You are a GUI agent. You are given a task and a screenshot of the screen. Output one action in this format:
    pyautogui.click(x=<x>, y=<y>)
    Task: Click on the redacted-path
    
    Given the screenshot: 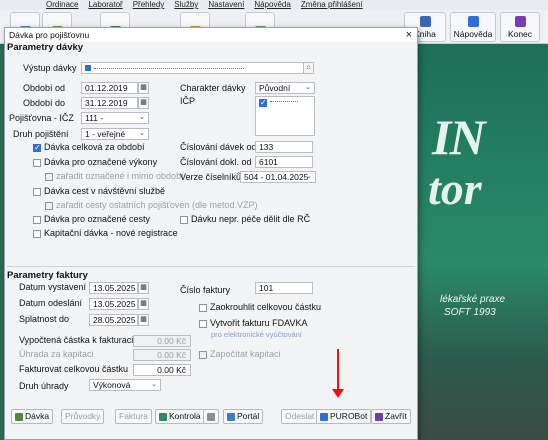 What is the action you would take?
    pyautogui.click(x=169, y=69)
    